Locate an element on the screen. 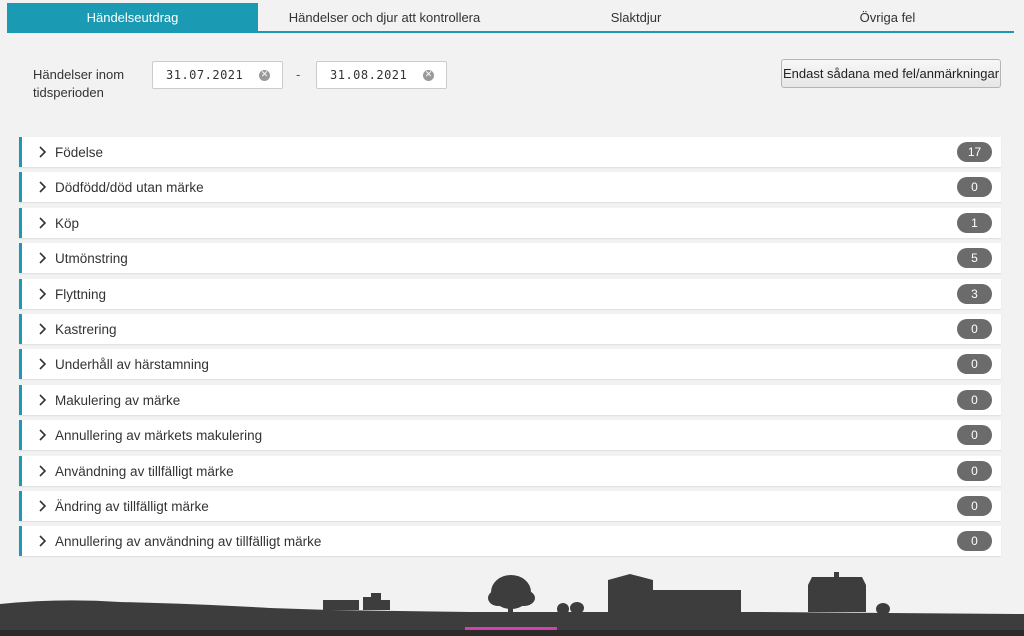 The image size is (1024, 636). event-row: Kastrering 0 is located at coordinates (510, 328).